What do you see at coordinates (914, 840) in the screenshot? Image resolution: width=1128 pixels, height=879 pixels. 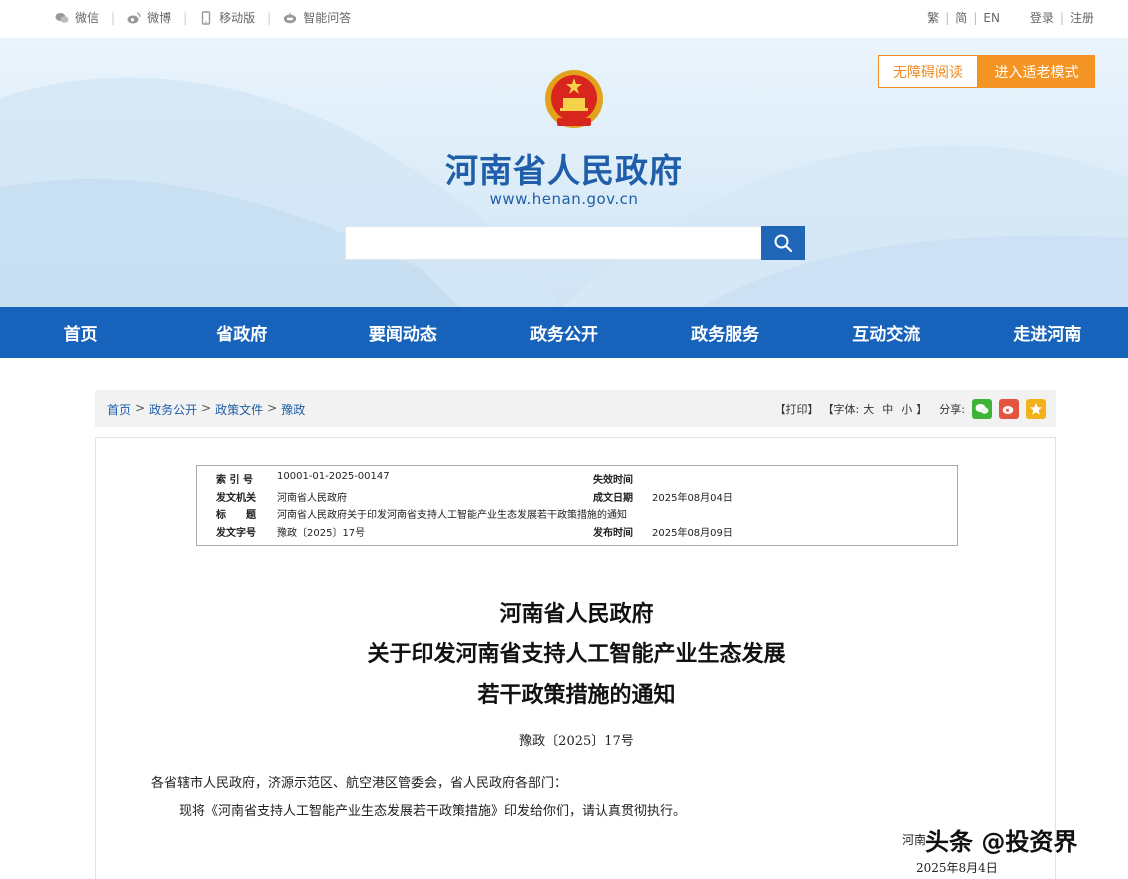 I see `document-signature: 河南` at bounding box center [914, 840].